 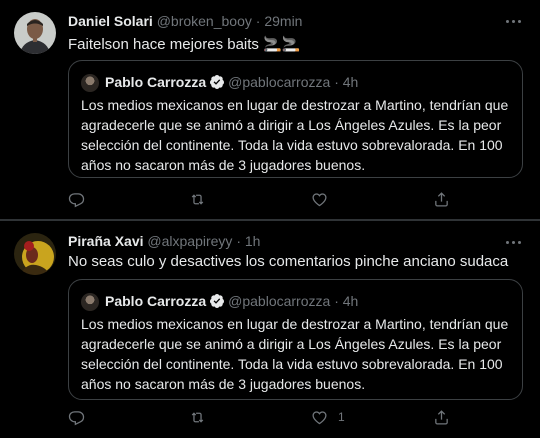 I want to click on author-name: Daniel Solari, so click(x=110, y=21).